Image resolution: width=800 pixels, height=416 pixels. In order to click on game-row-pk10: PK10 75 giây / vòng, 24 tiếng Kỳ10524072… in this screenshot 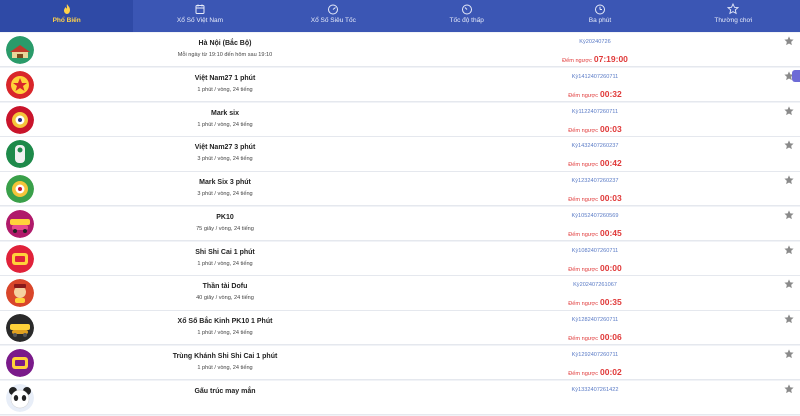, I will do `click(400, 224)`.